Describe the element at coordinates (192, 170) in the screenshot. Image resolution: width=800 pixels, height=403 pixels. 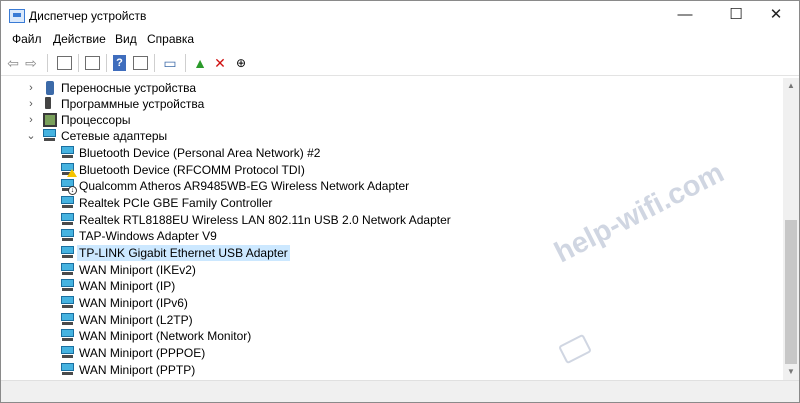
I see `tree-item-label: Bluetooth Device (RFCOMM Protocol TDI)` at that location.